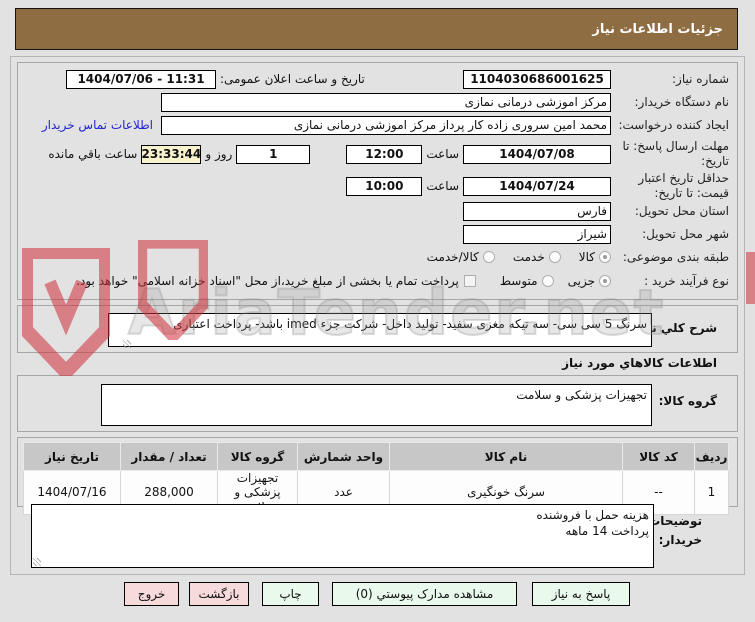 This screenshot has width=755, height=622. I want to click on view-attachments-button: مشاهده مدارک پیوستي (0), so click(424, 594).